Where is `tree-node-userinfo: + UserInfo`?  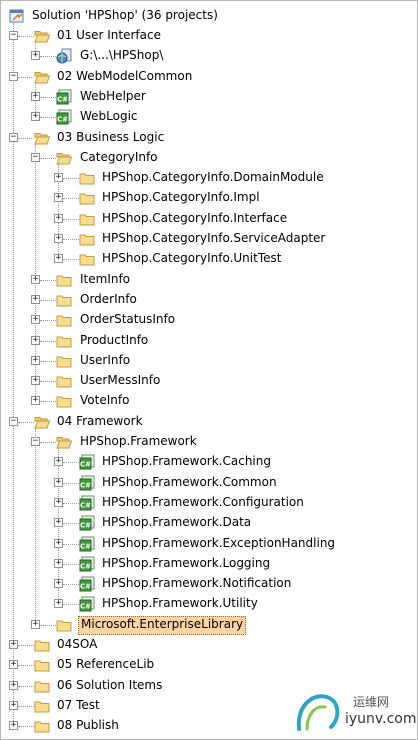
tree-node-userinfo: + UserInfo is located at coordinates (209, 361).